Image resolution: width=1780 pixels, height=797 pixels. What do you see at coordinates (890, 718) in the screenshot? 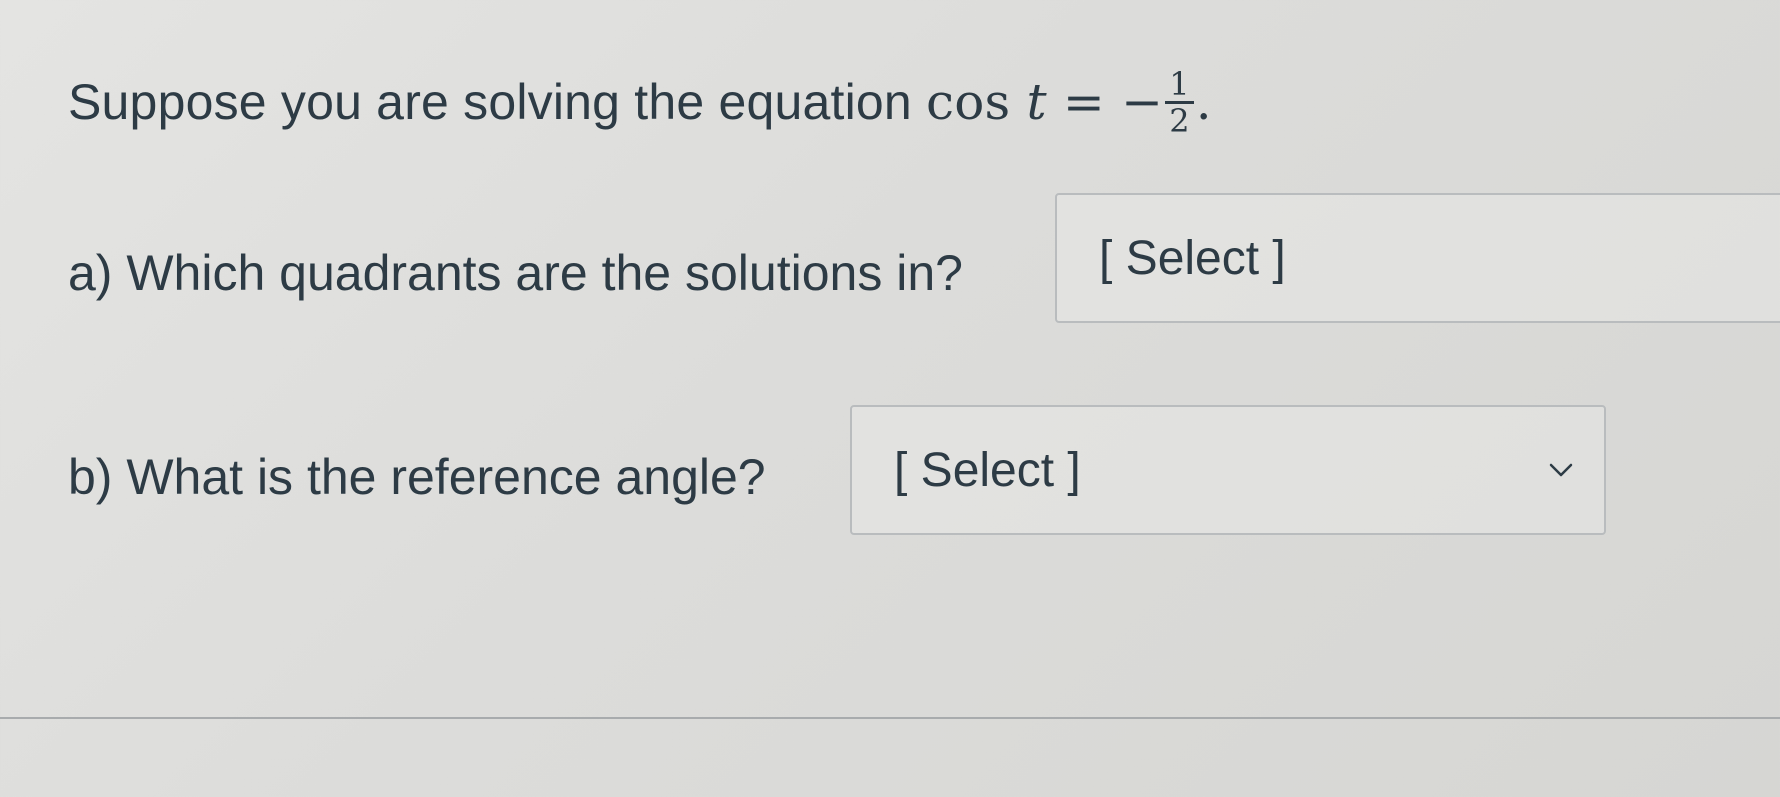
I see `divider` at bounding box center [890, 718].